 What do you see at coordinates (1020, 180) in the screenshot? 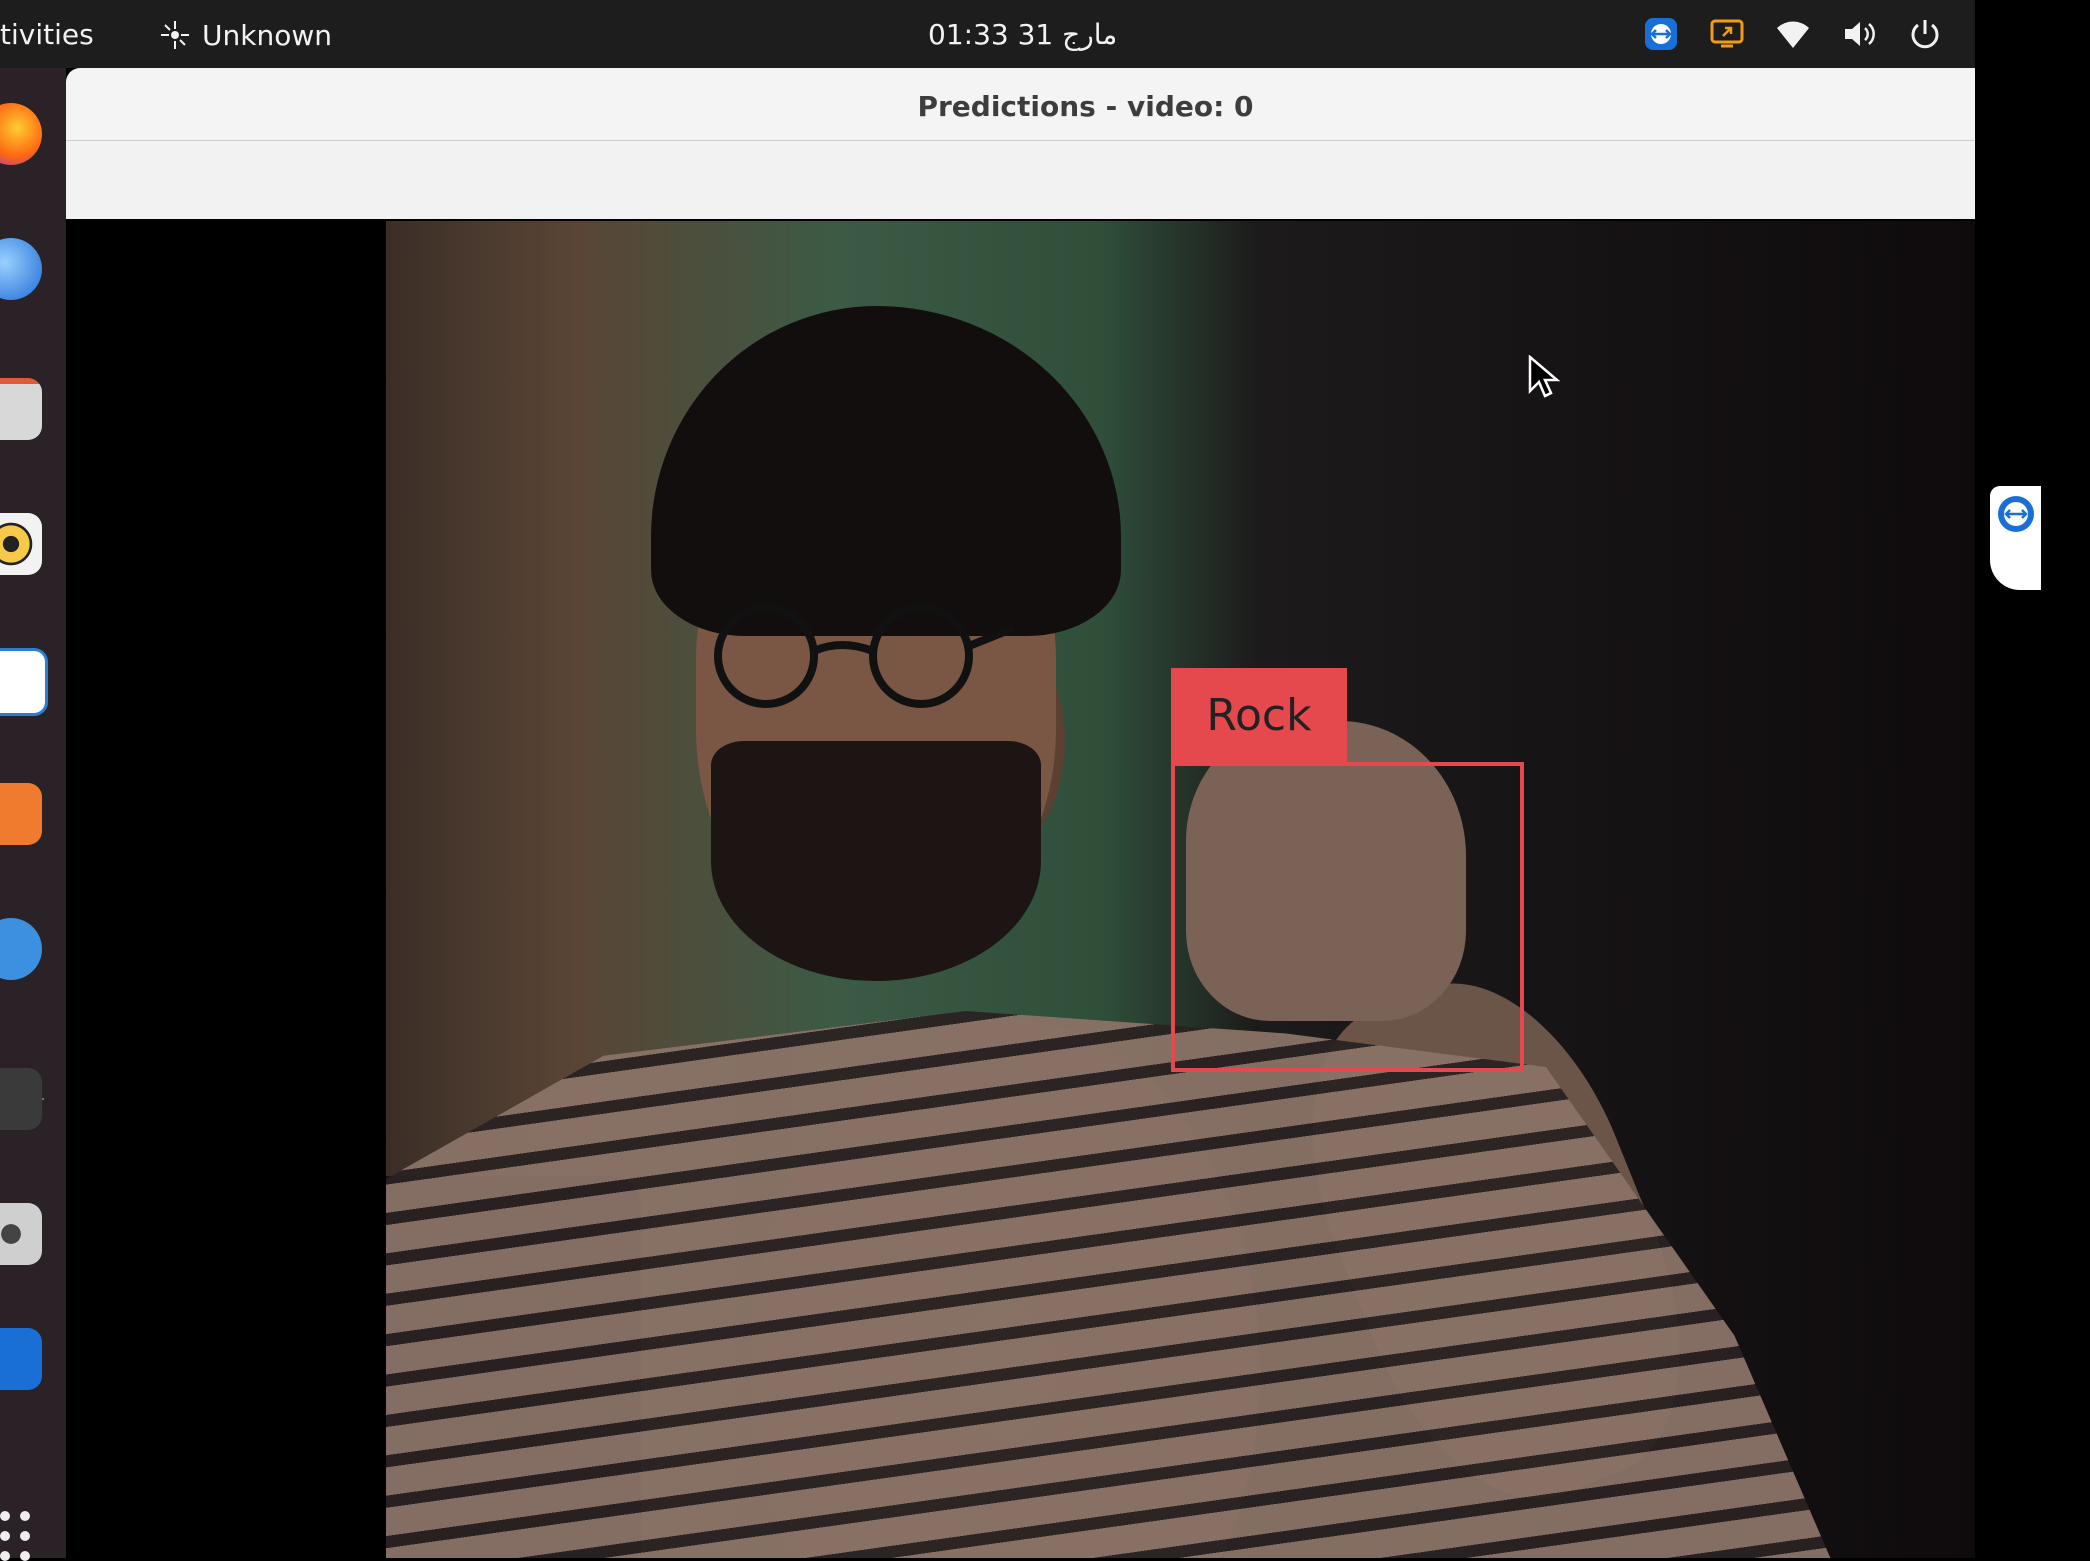
I see `window-toolbar` at bounding box center [1020, 180].